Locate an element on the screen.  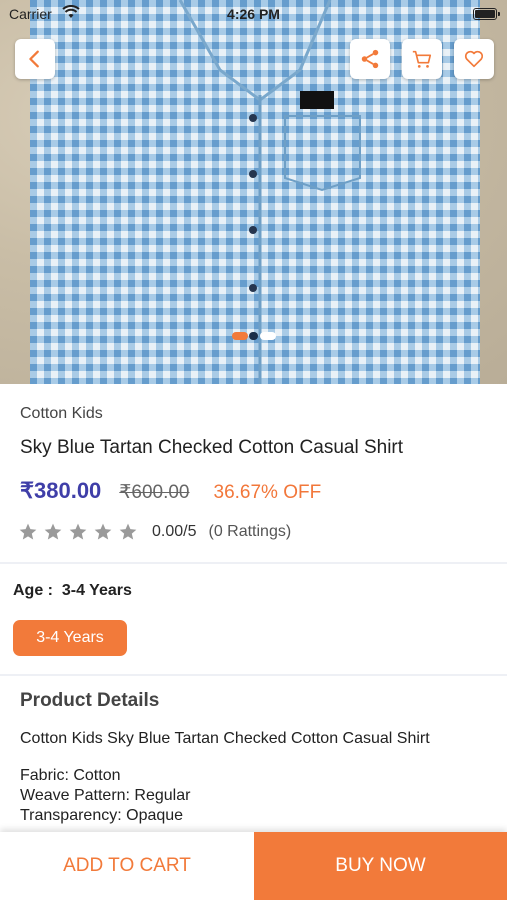
discount-label: 36.67% OFF is located at coordinates (267, 492).